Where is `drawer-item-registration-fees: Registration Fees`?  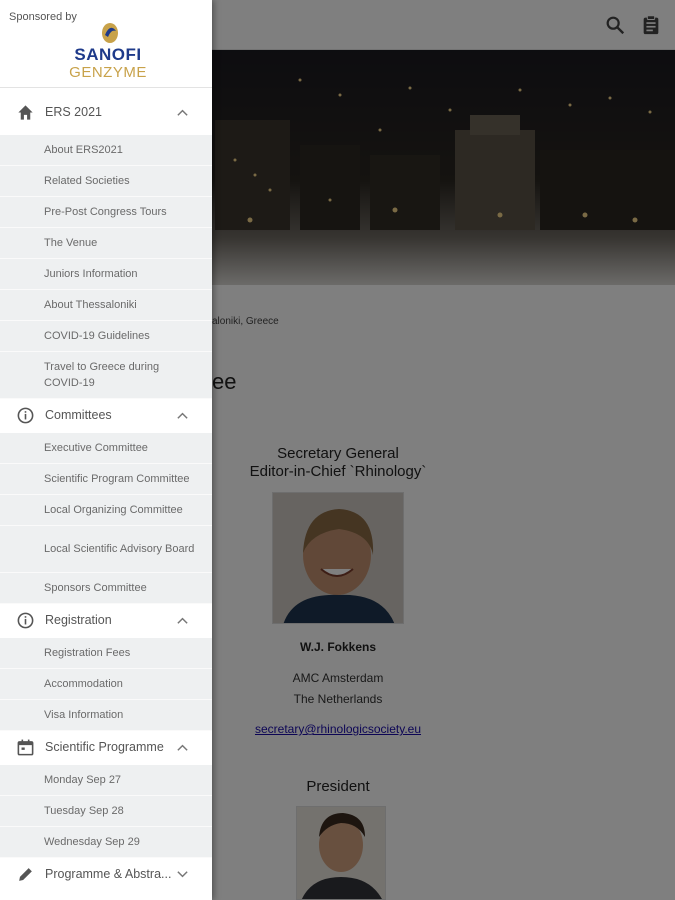 drawer-item-registration-fees: Registration Fees is located at coordinates (106, 653).